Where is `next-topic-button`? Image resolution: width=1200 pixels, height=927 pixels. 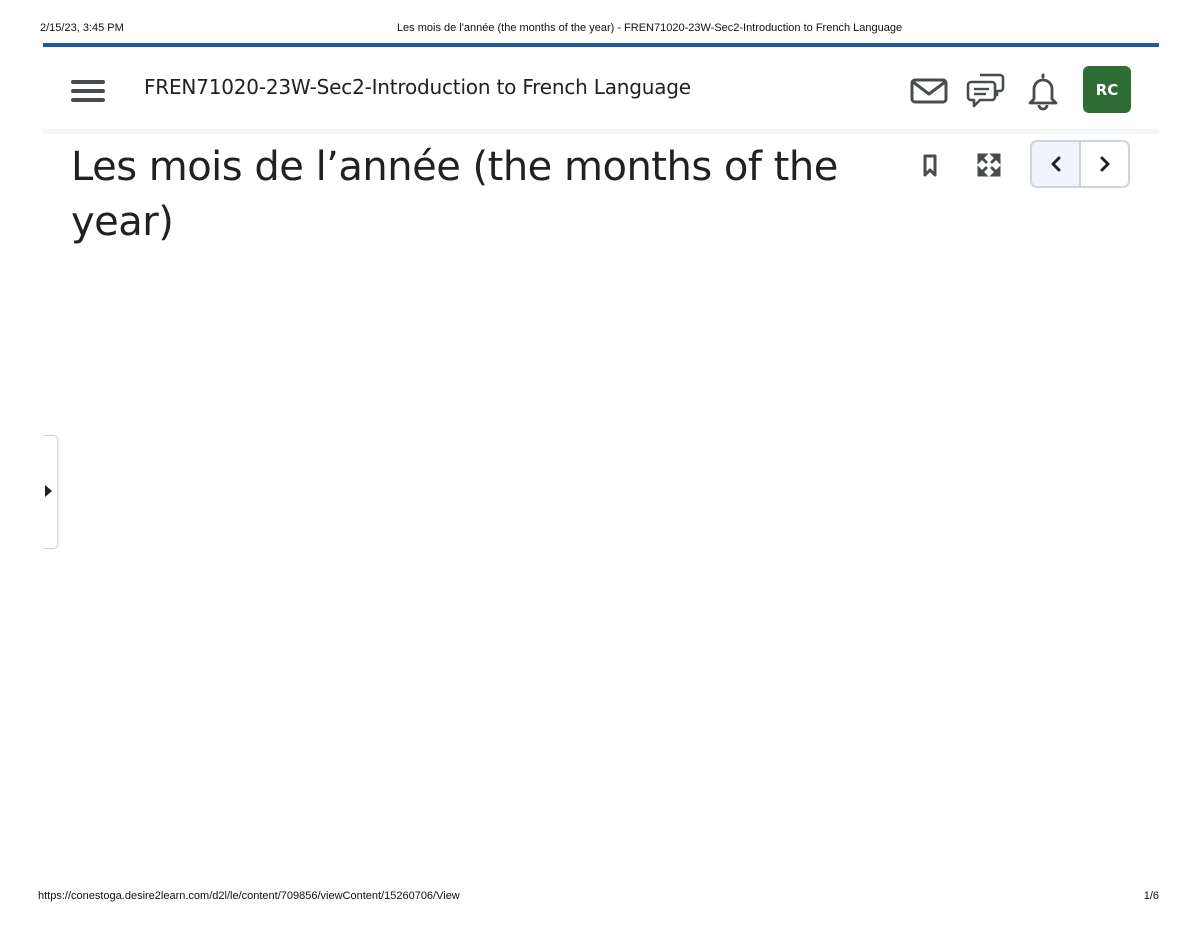 next-topic-button is located at coordinates (1103, 164).